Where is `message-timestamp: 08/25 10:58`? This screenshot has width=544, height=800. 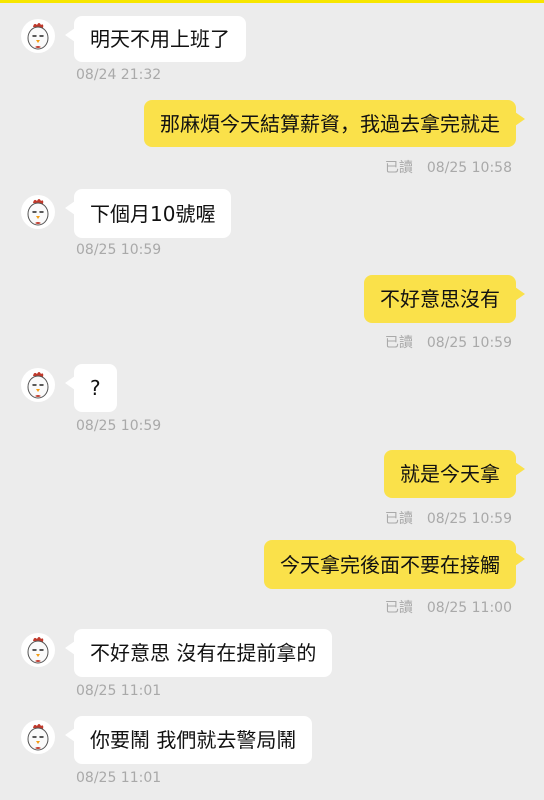
message-timestamp: 08/25 10:58 is located at coordinates (469, 168).